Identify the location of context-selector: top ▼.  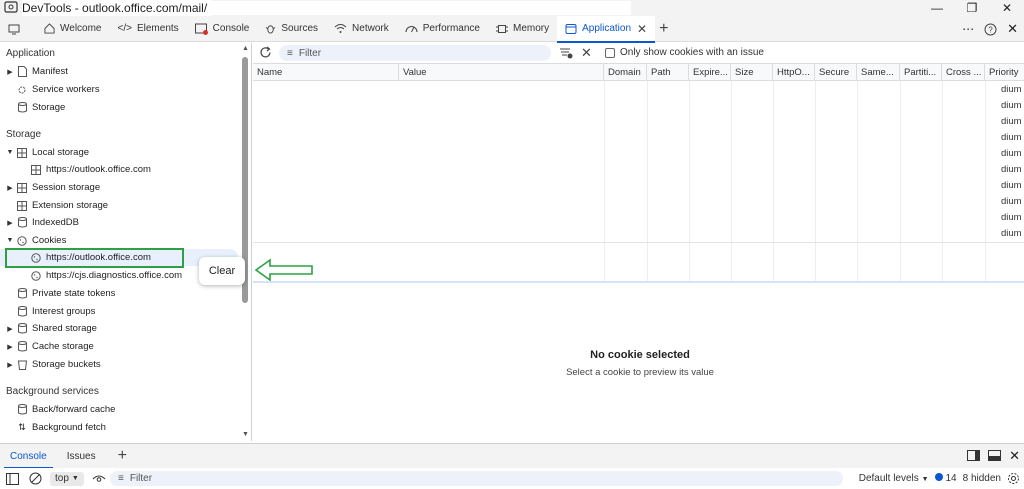
(67, 478).